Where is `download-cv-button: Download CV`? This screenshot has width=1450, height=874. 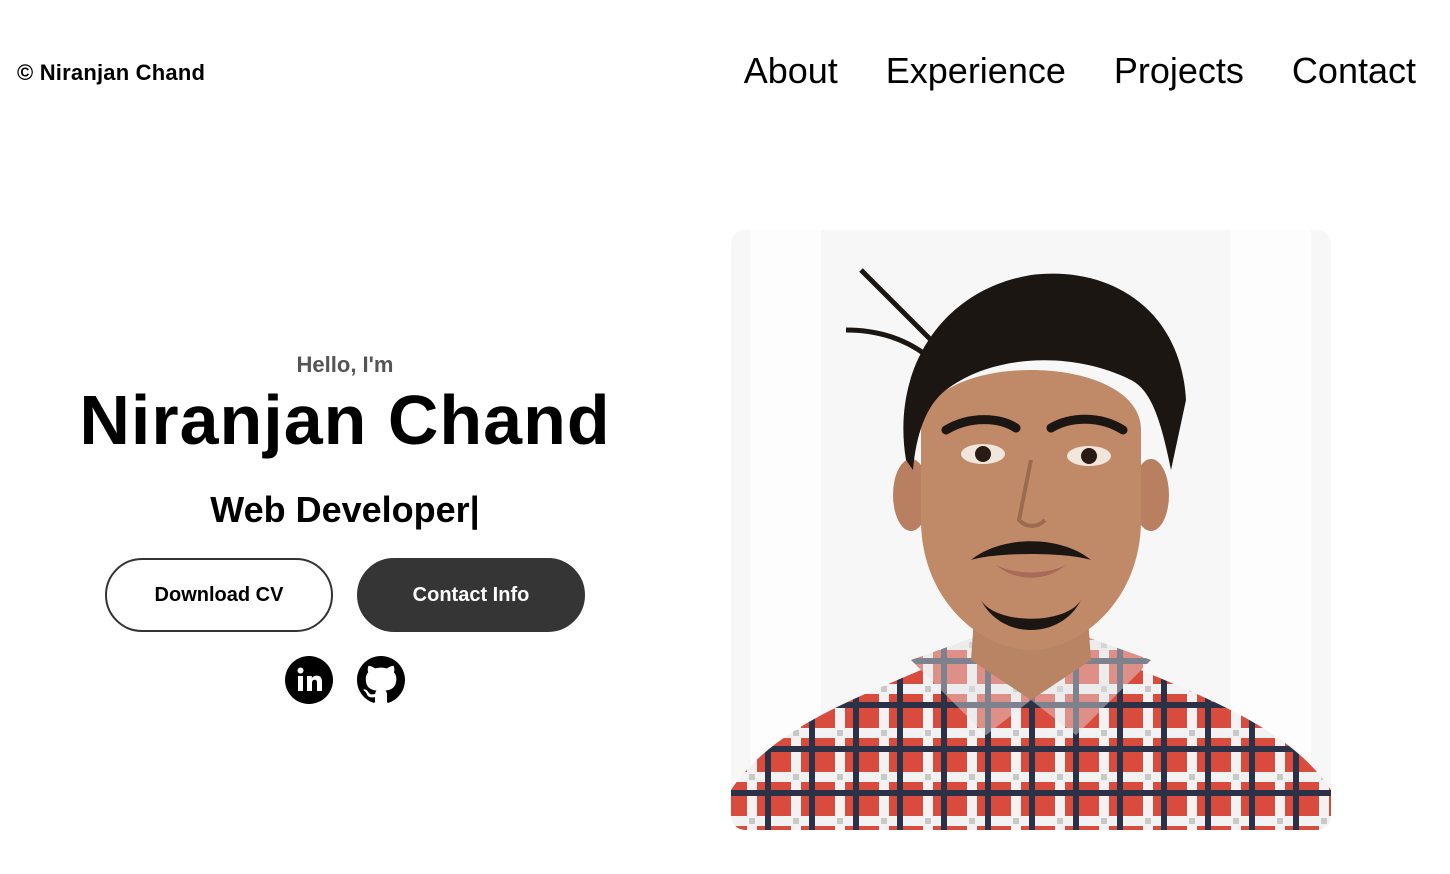
download-cv-button: Download CV is located at coordinates (219, 595).